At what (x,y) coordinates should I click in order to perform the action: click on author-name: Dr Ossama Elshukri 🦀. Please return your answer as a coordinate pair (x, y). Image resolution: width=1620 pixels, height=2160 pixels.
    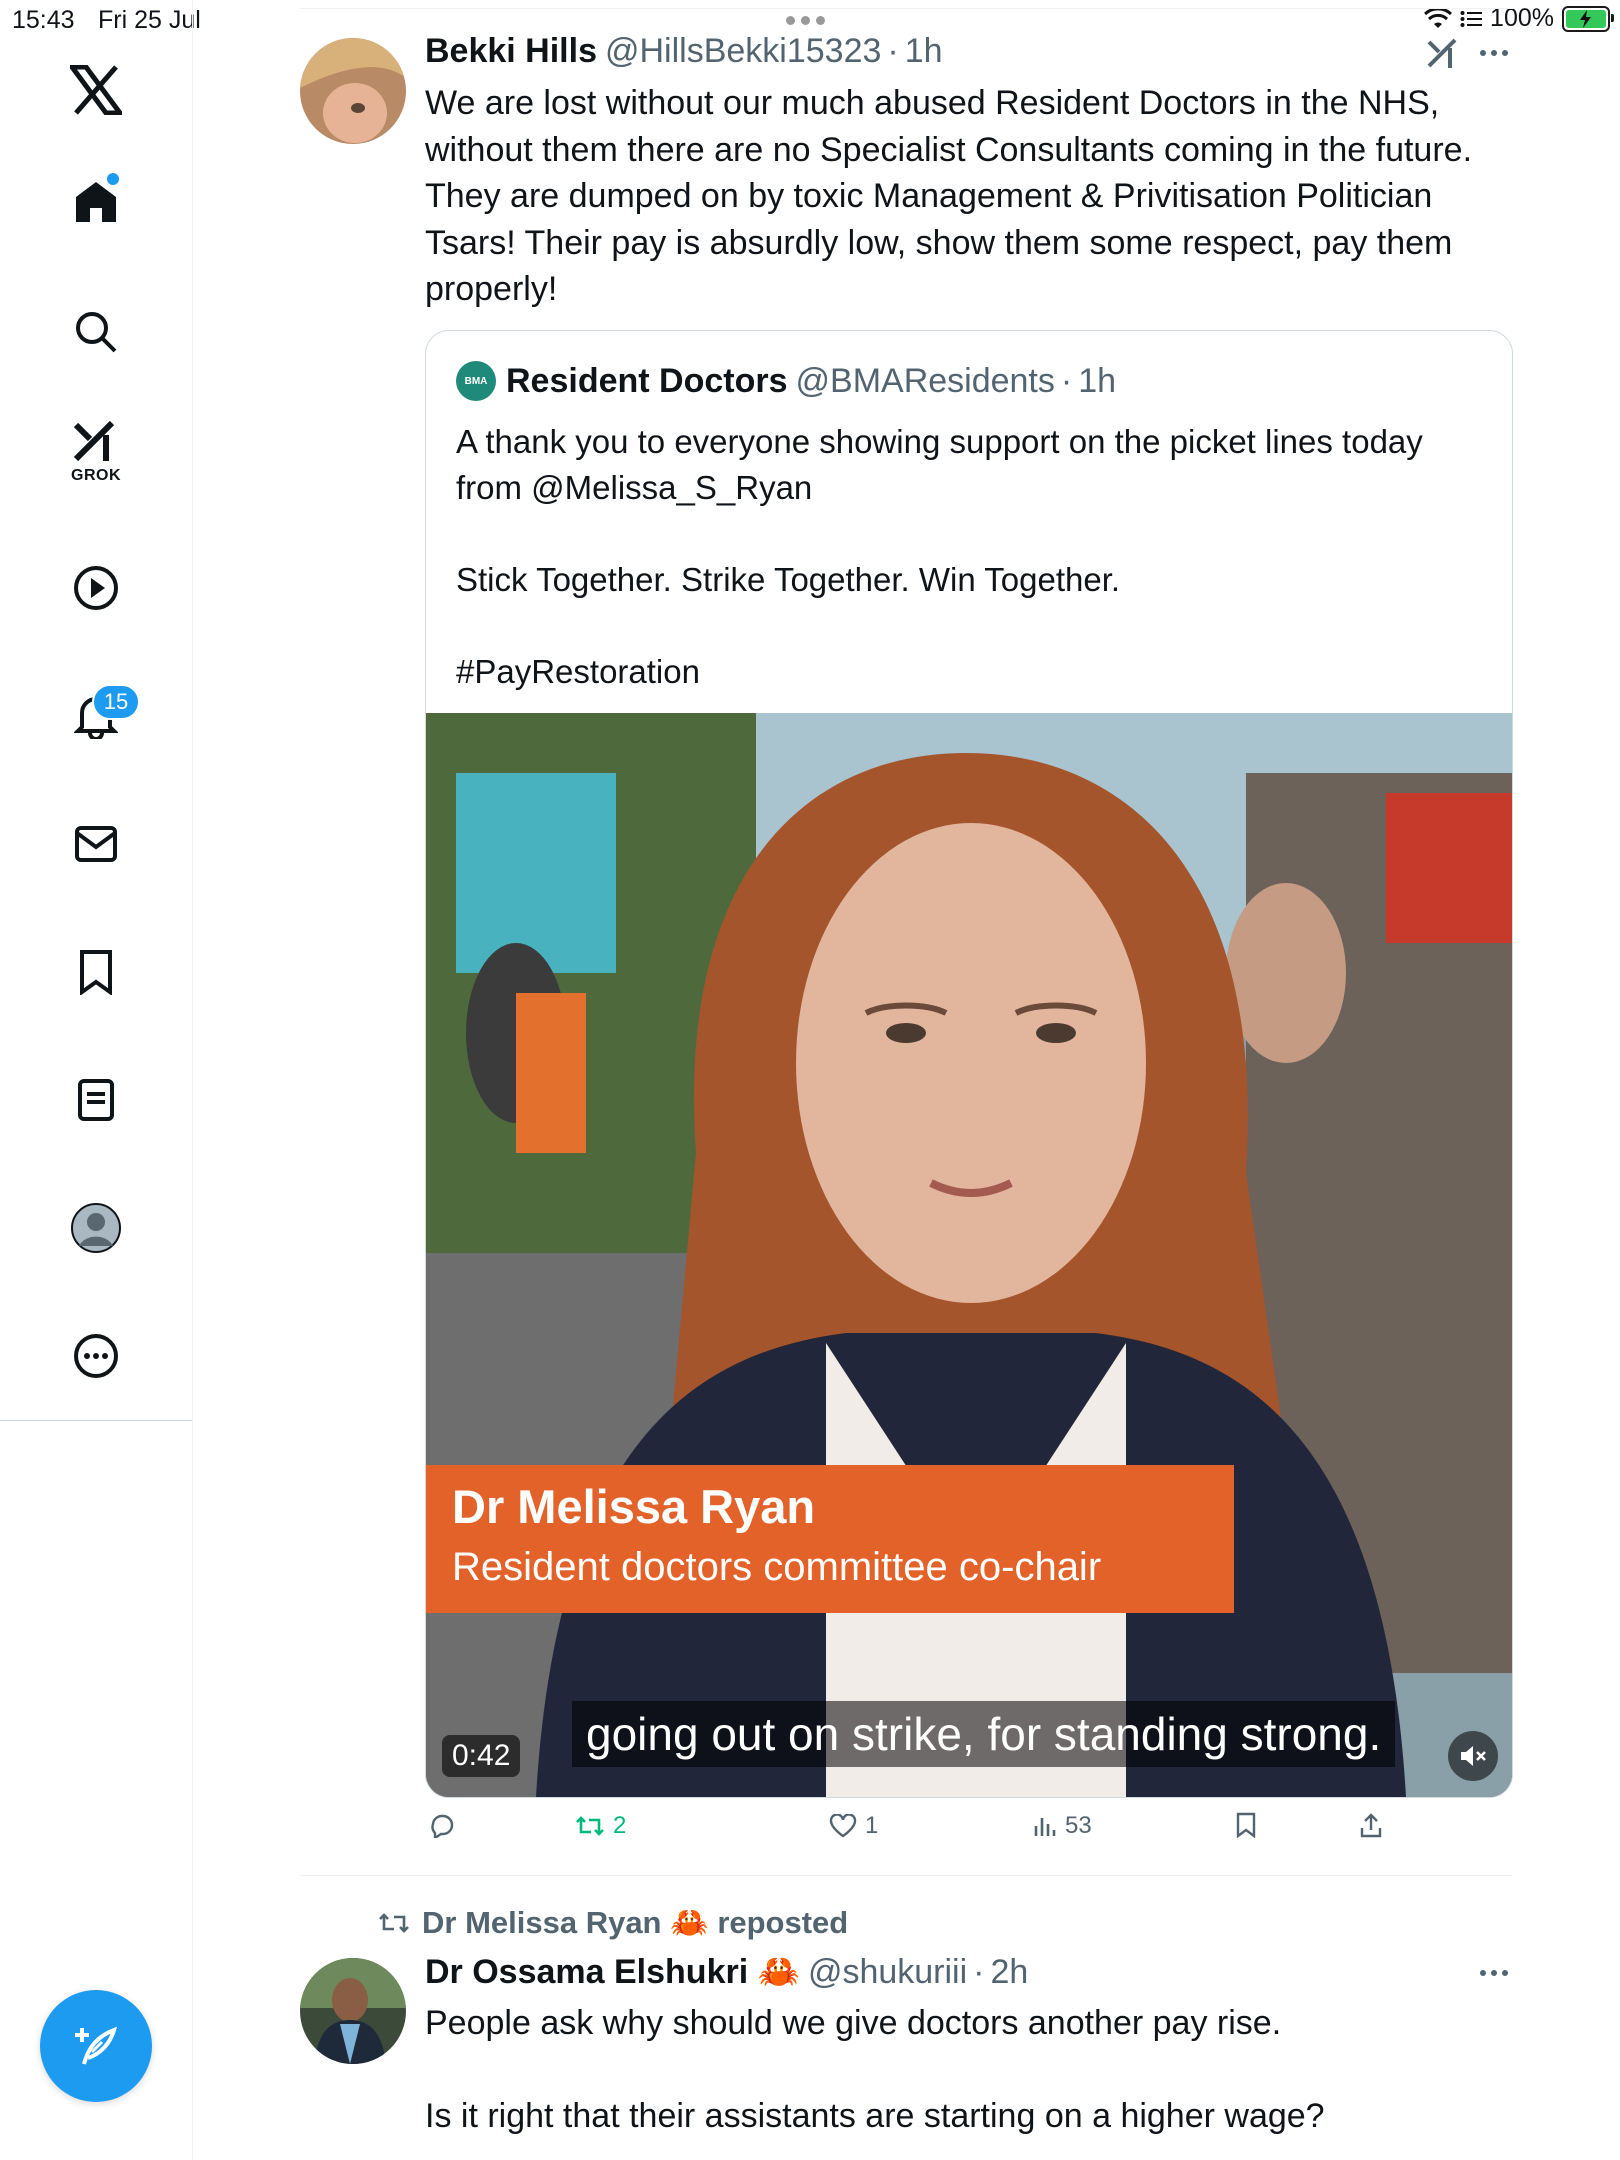
    Looking at the image, I should click on (612, 1972).